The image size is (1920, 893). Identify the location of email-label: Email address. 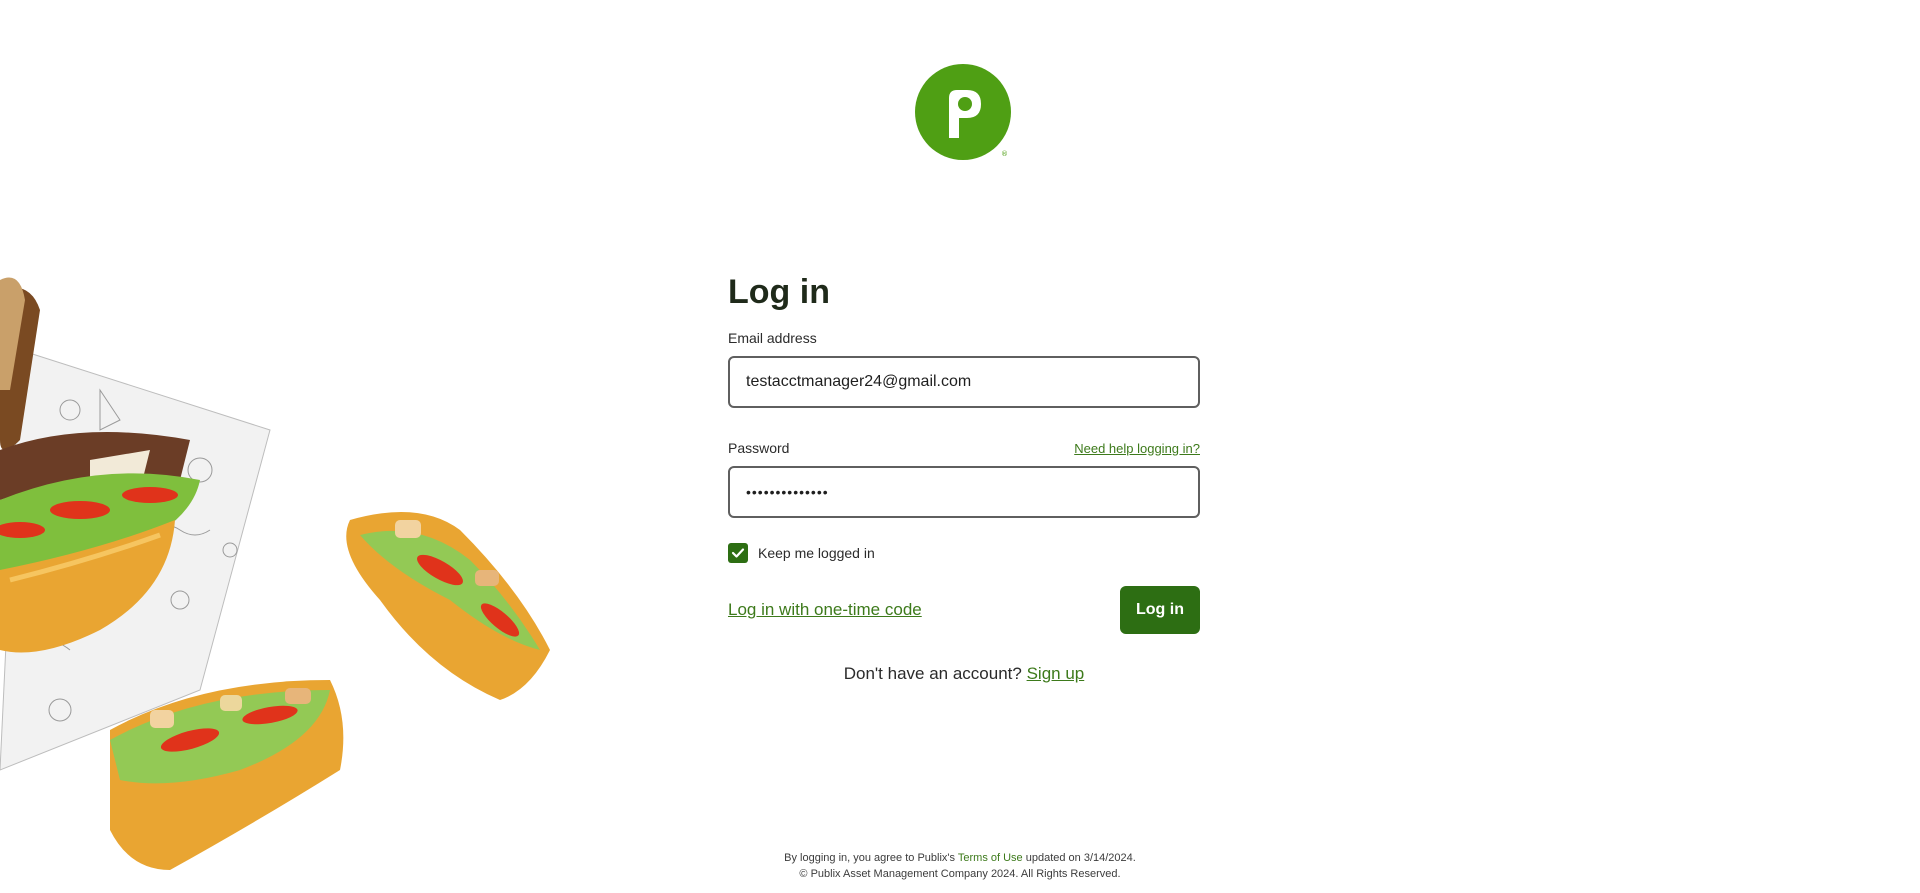
(772, 338).